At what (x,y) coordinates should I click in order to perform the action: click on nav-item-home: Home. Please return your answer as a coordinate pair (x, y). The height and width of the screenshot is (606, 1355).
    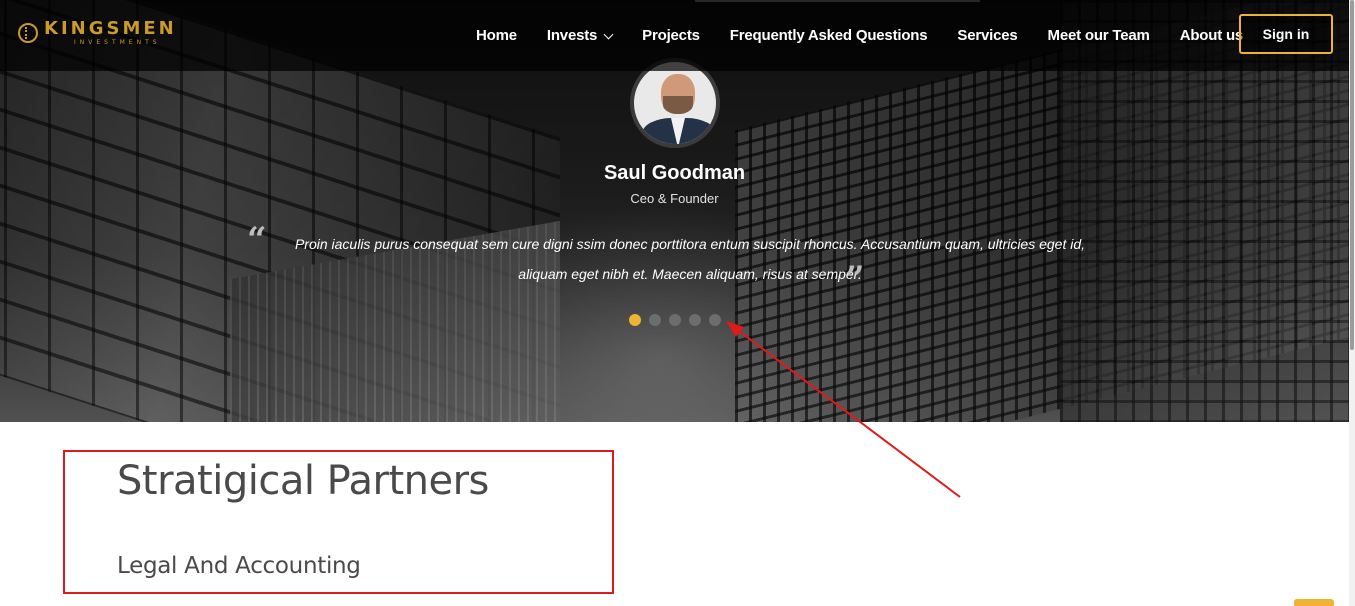
    Looking at the image, I should click on (496, 35).